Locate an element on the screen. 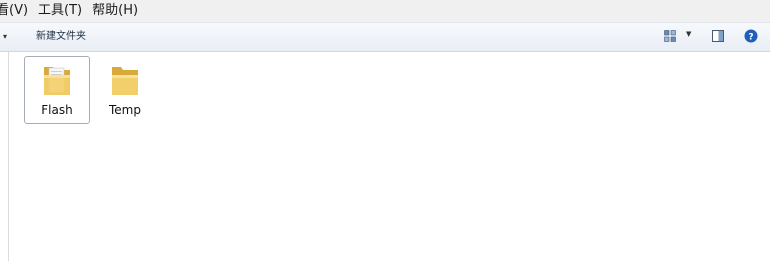 This screenshot has height=261, width=770. folder-item-flash: Flash is located at coordinates (57, 90).